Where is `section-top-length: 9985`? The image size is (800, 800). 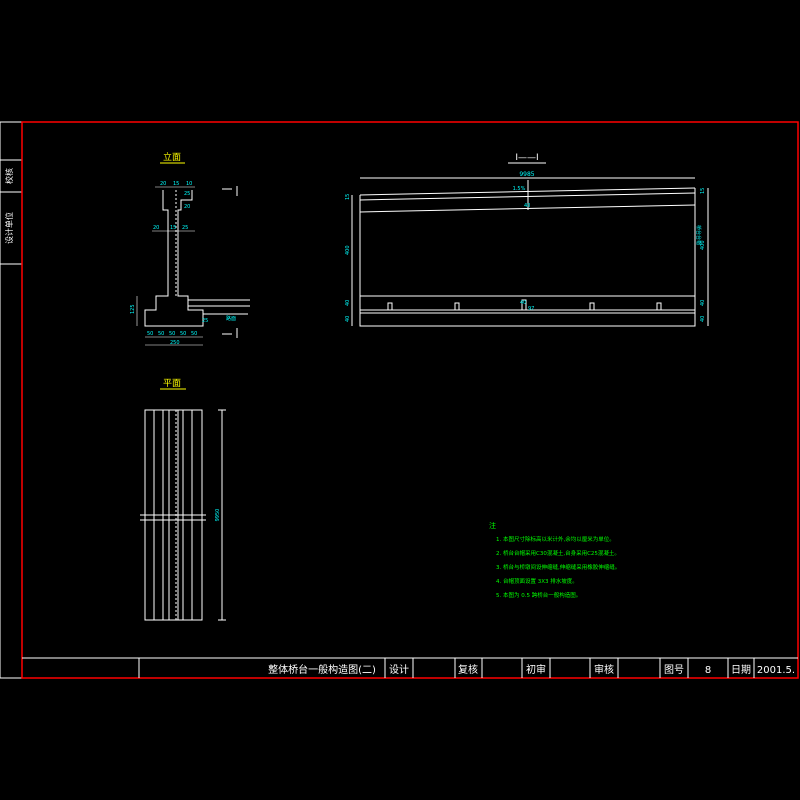 section-top-length: 9985 is located at coordinates (526, 174).